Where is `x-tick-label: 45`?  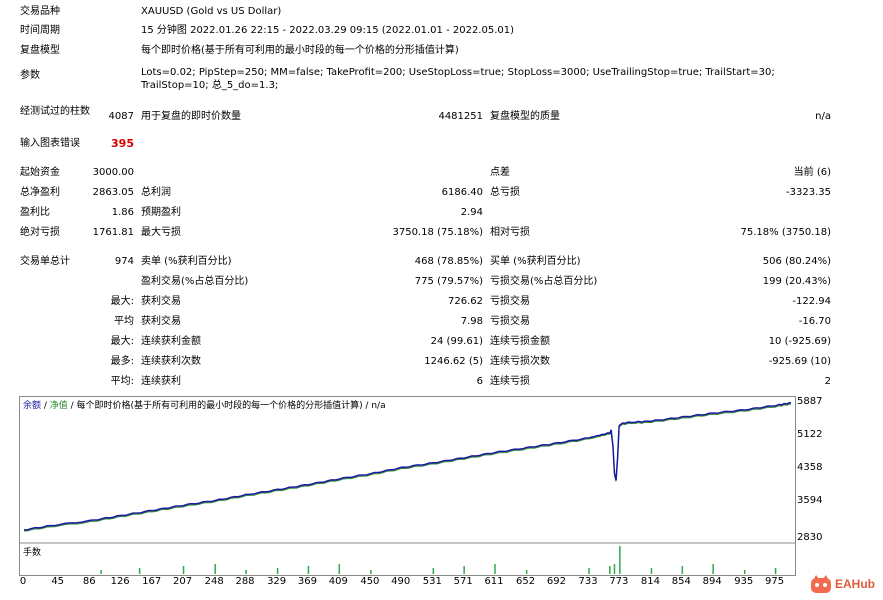 x-tick-label: 45 is located at coordinates (58, 581).